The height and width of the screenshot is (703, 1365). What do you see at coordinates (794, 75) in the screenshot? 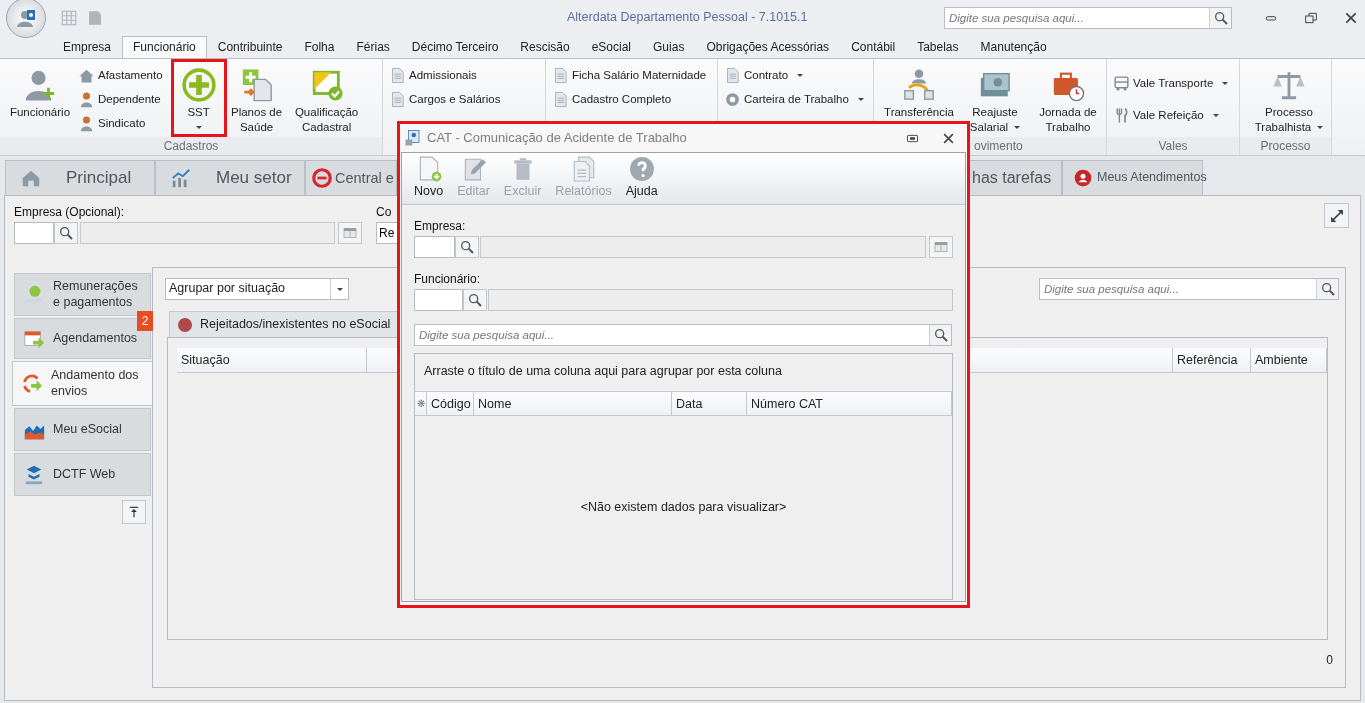
I see `ribbon-button: Contrato` at bounding box center [794, 75].